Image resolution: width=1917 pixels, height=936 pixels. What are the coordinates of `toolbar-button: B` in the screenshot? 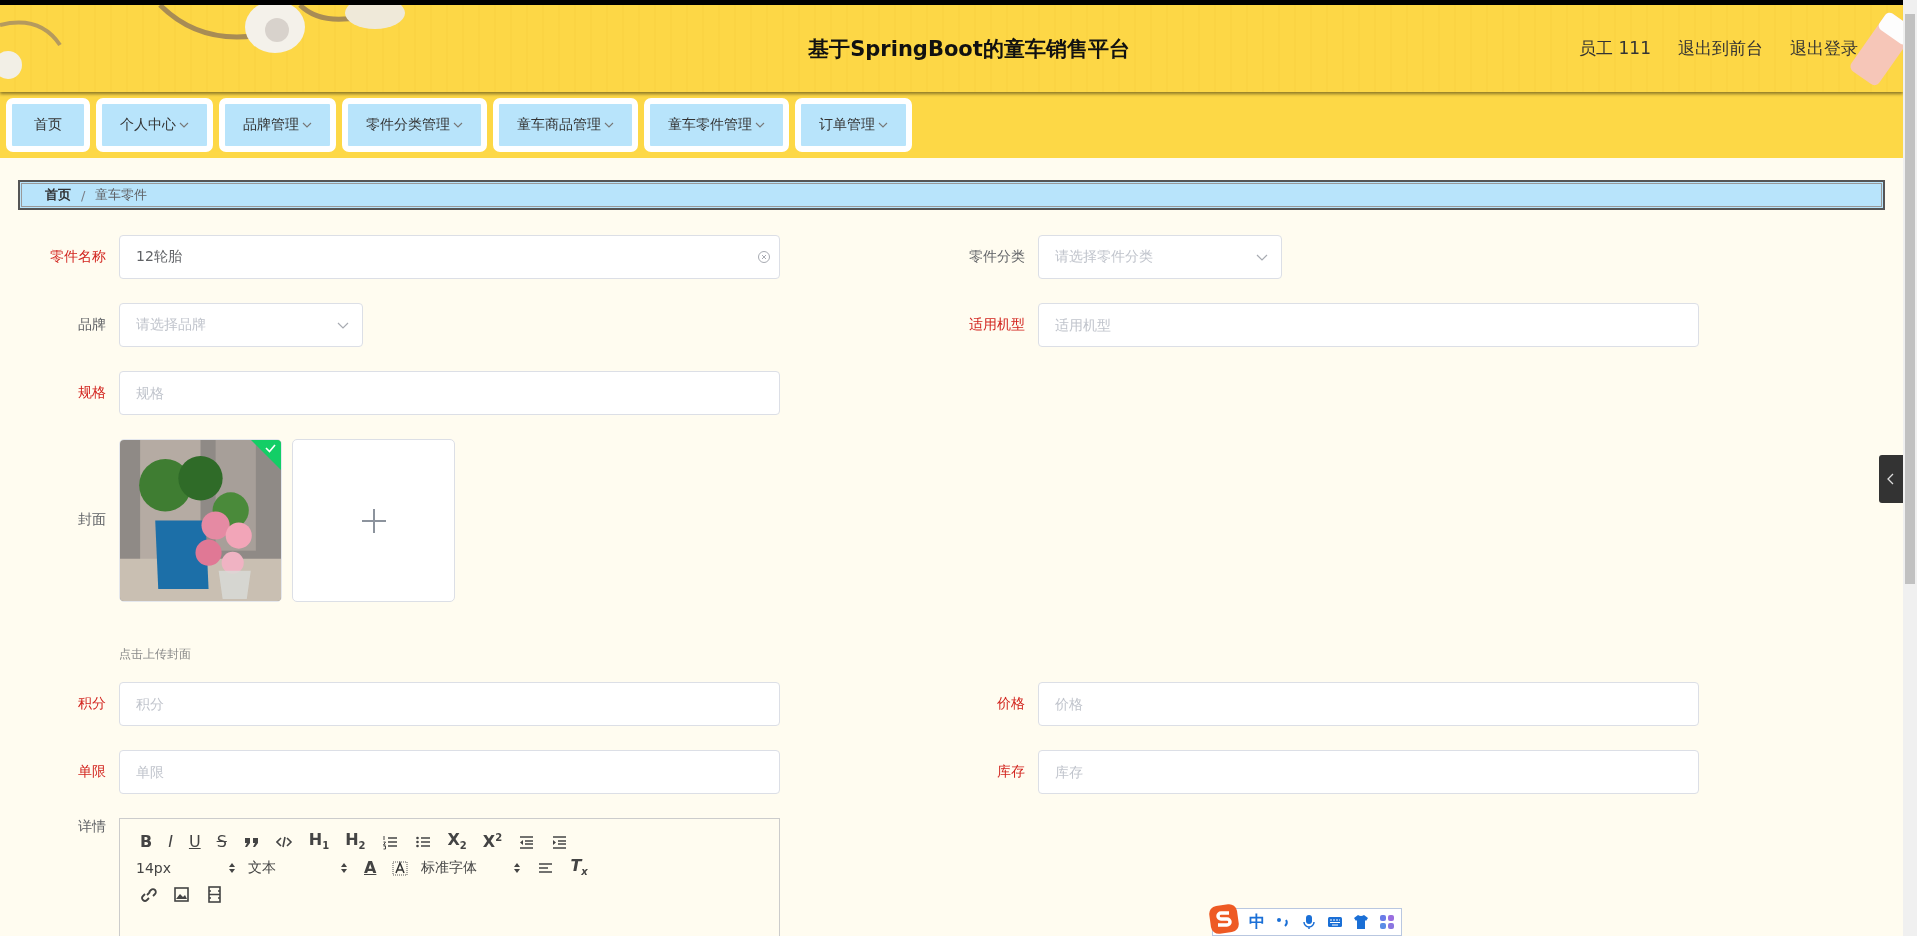 It's located at (146, 842).